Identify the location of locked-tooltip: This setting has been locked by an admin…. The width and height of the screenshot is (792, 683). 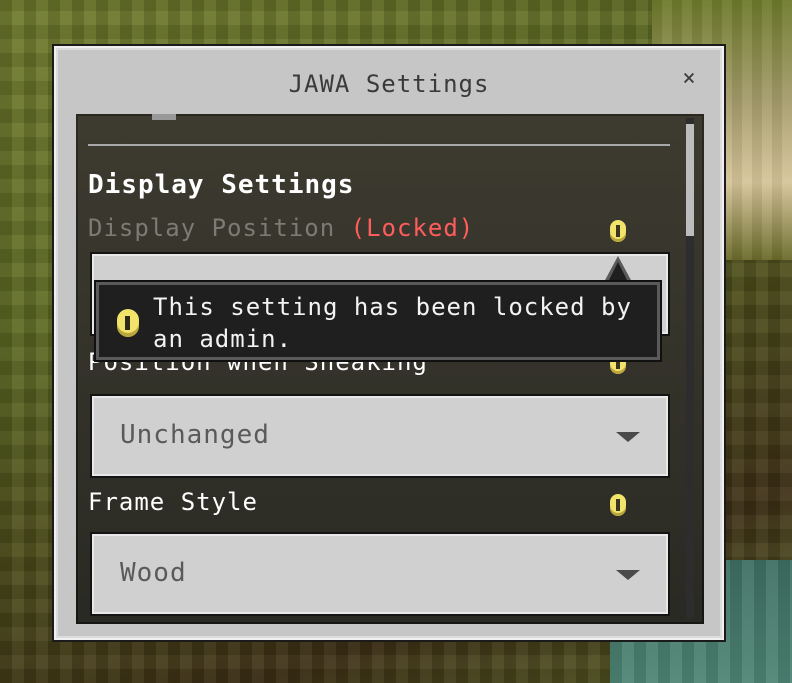
(378, 321).